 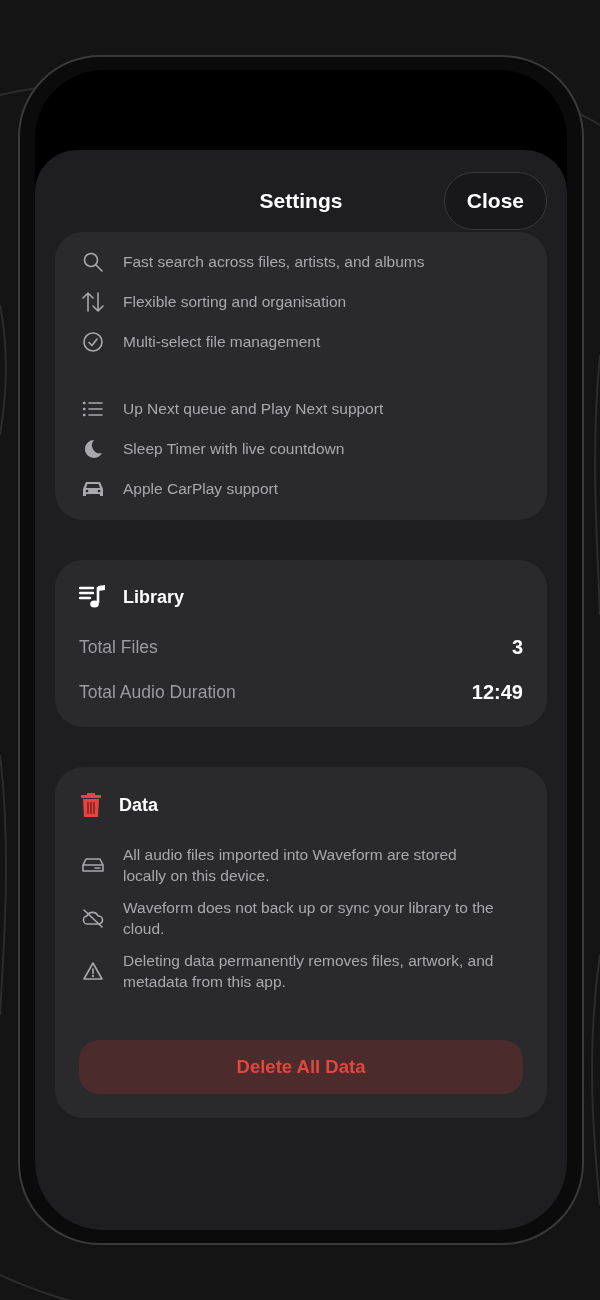 I want to click on card-title: Data, so click(x=138, y=805).